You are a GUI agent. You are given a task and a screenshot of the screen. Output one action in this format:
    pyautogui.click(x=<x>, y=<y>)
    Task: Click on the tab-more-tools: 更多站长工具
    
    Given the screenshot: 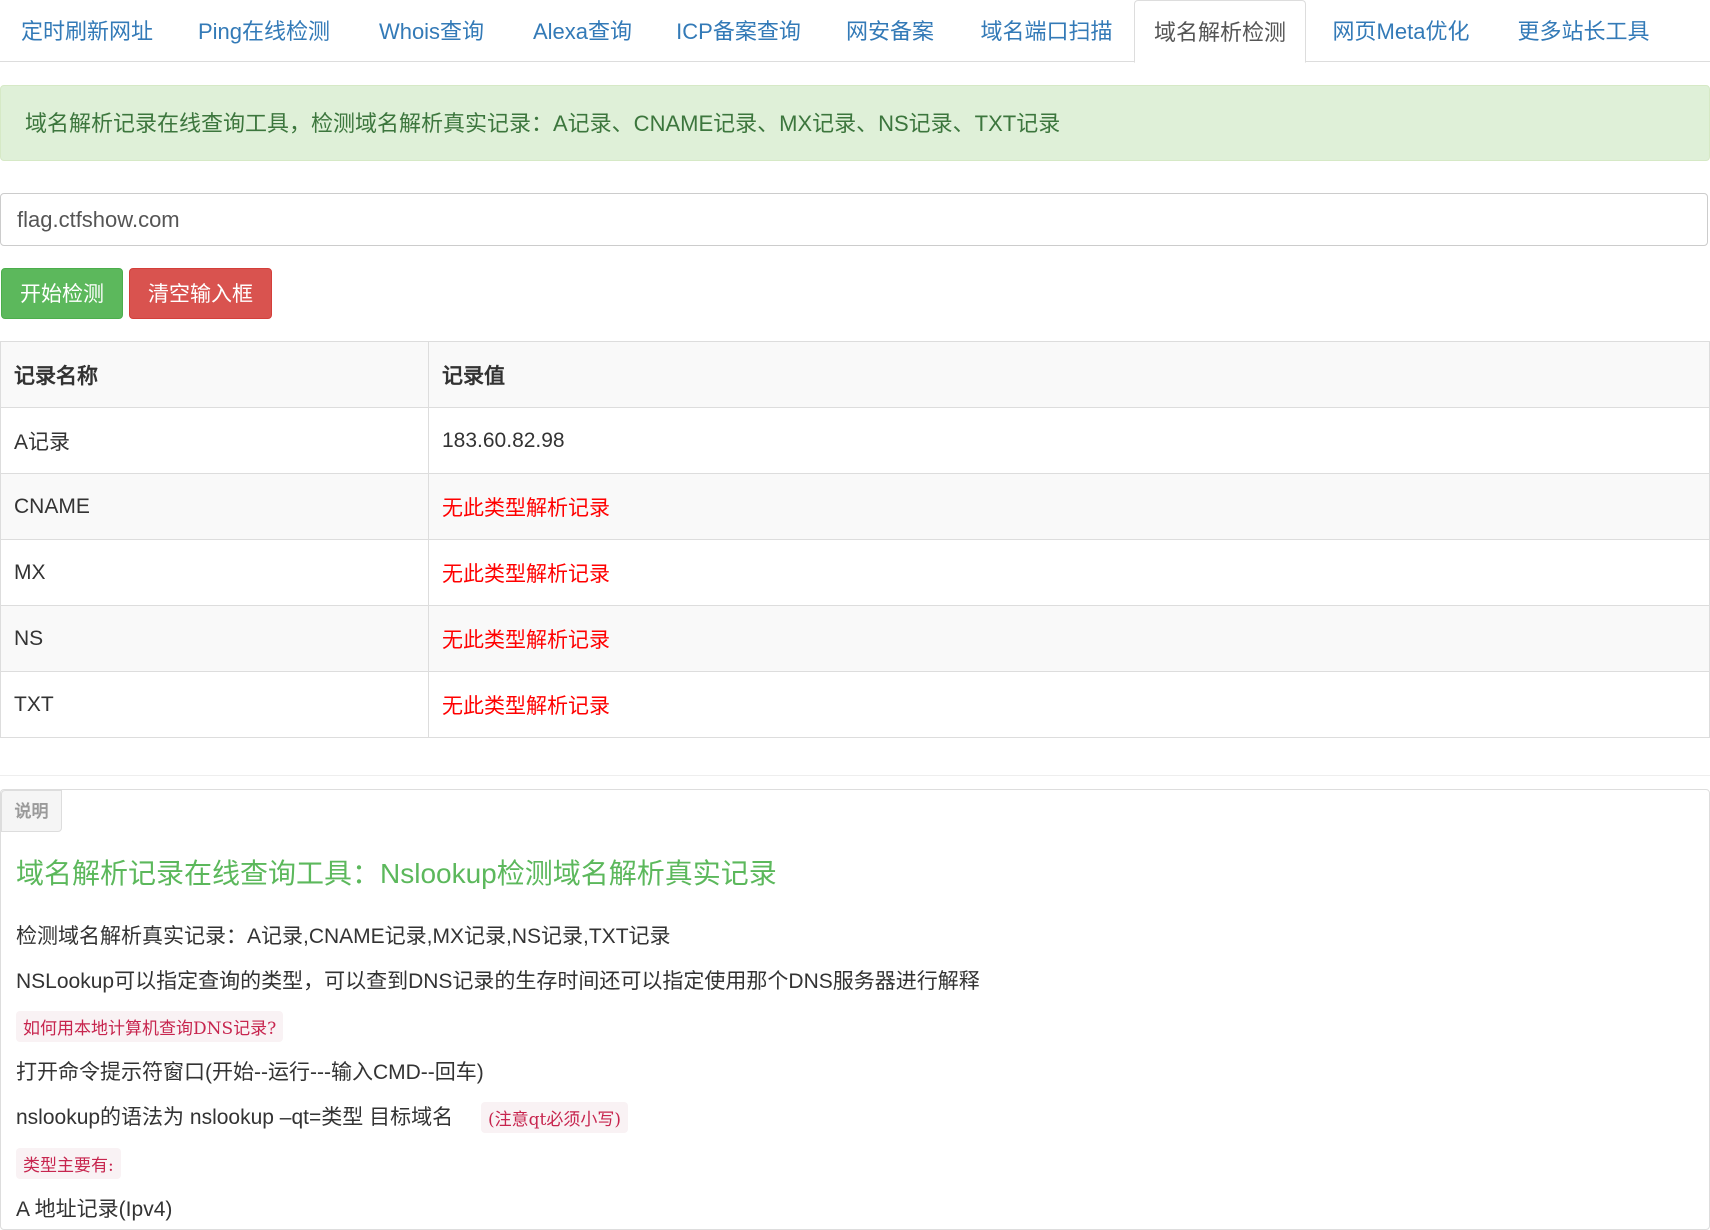 What is the action you would take?
    pyautogui.click(x=1583, y=31)
    